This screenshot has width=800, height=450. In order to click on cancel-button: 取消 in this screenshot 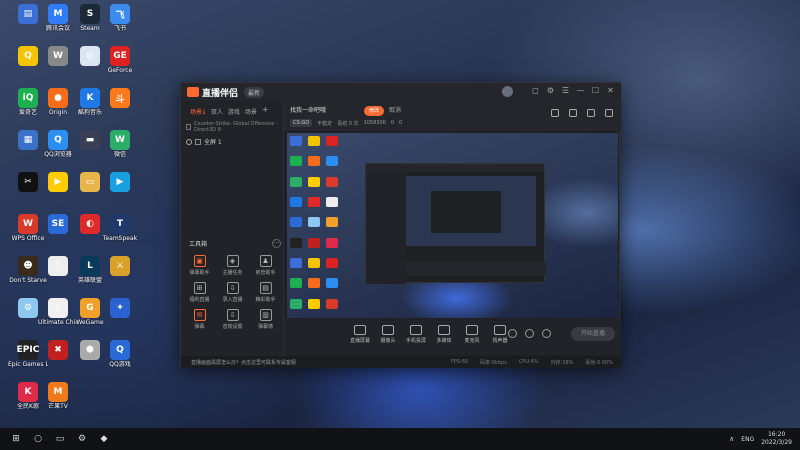, I will do `click(395, 111)`.